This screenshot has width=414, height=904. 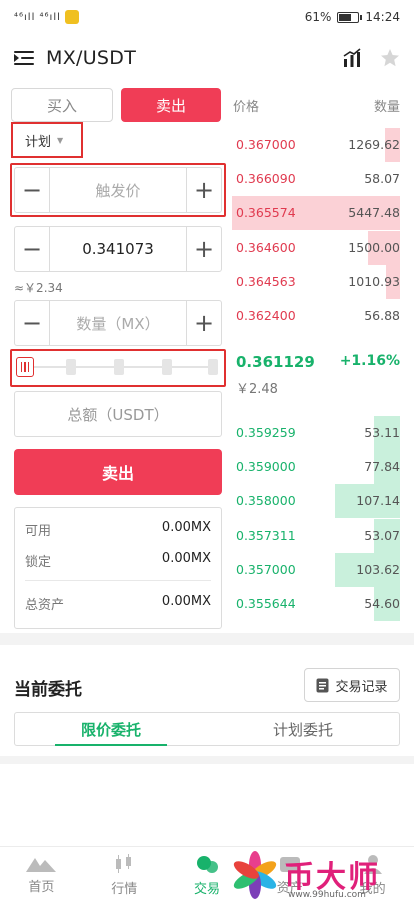 I want to click on ask-amount: 1010.93, so click(x=374, y=281).